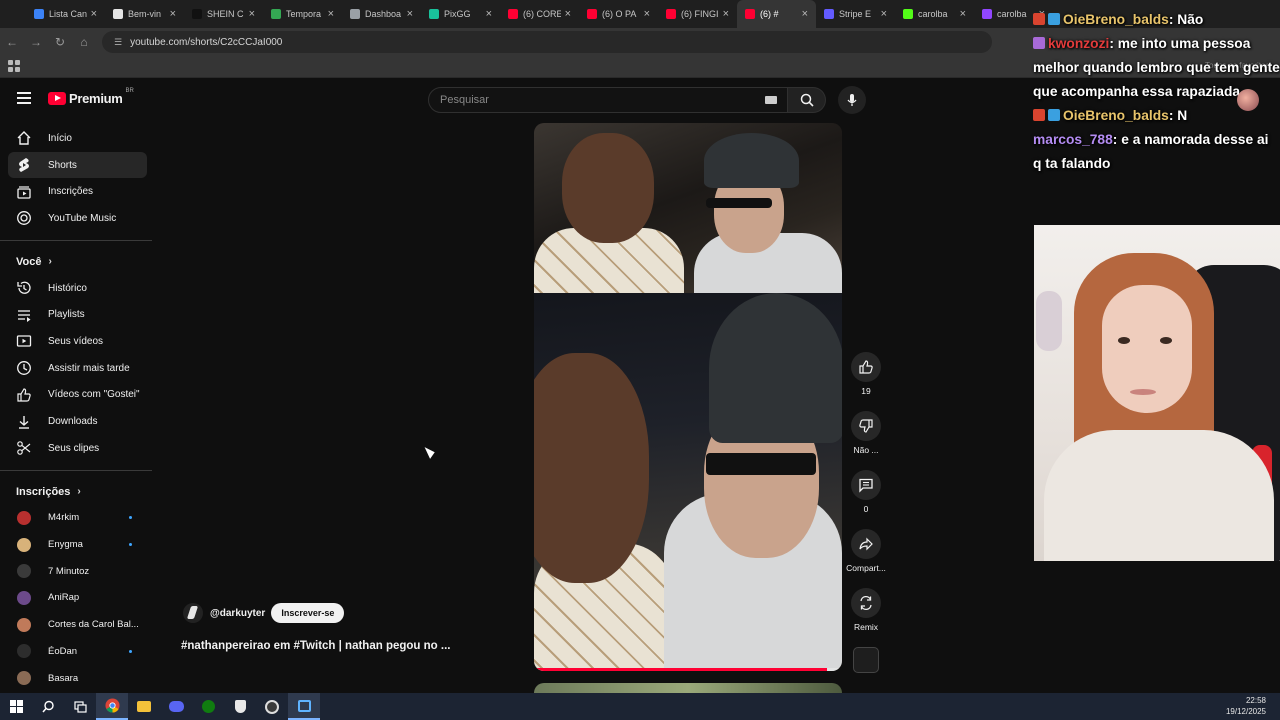 The image size is (1280, 720). Describe the element at coordinates (60, 42) in the screenshot. I see `reload-icon: ↻` at that location.